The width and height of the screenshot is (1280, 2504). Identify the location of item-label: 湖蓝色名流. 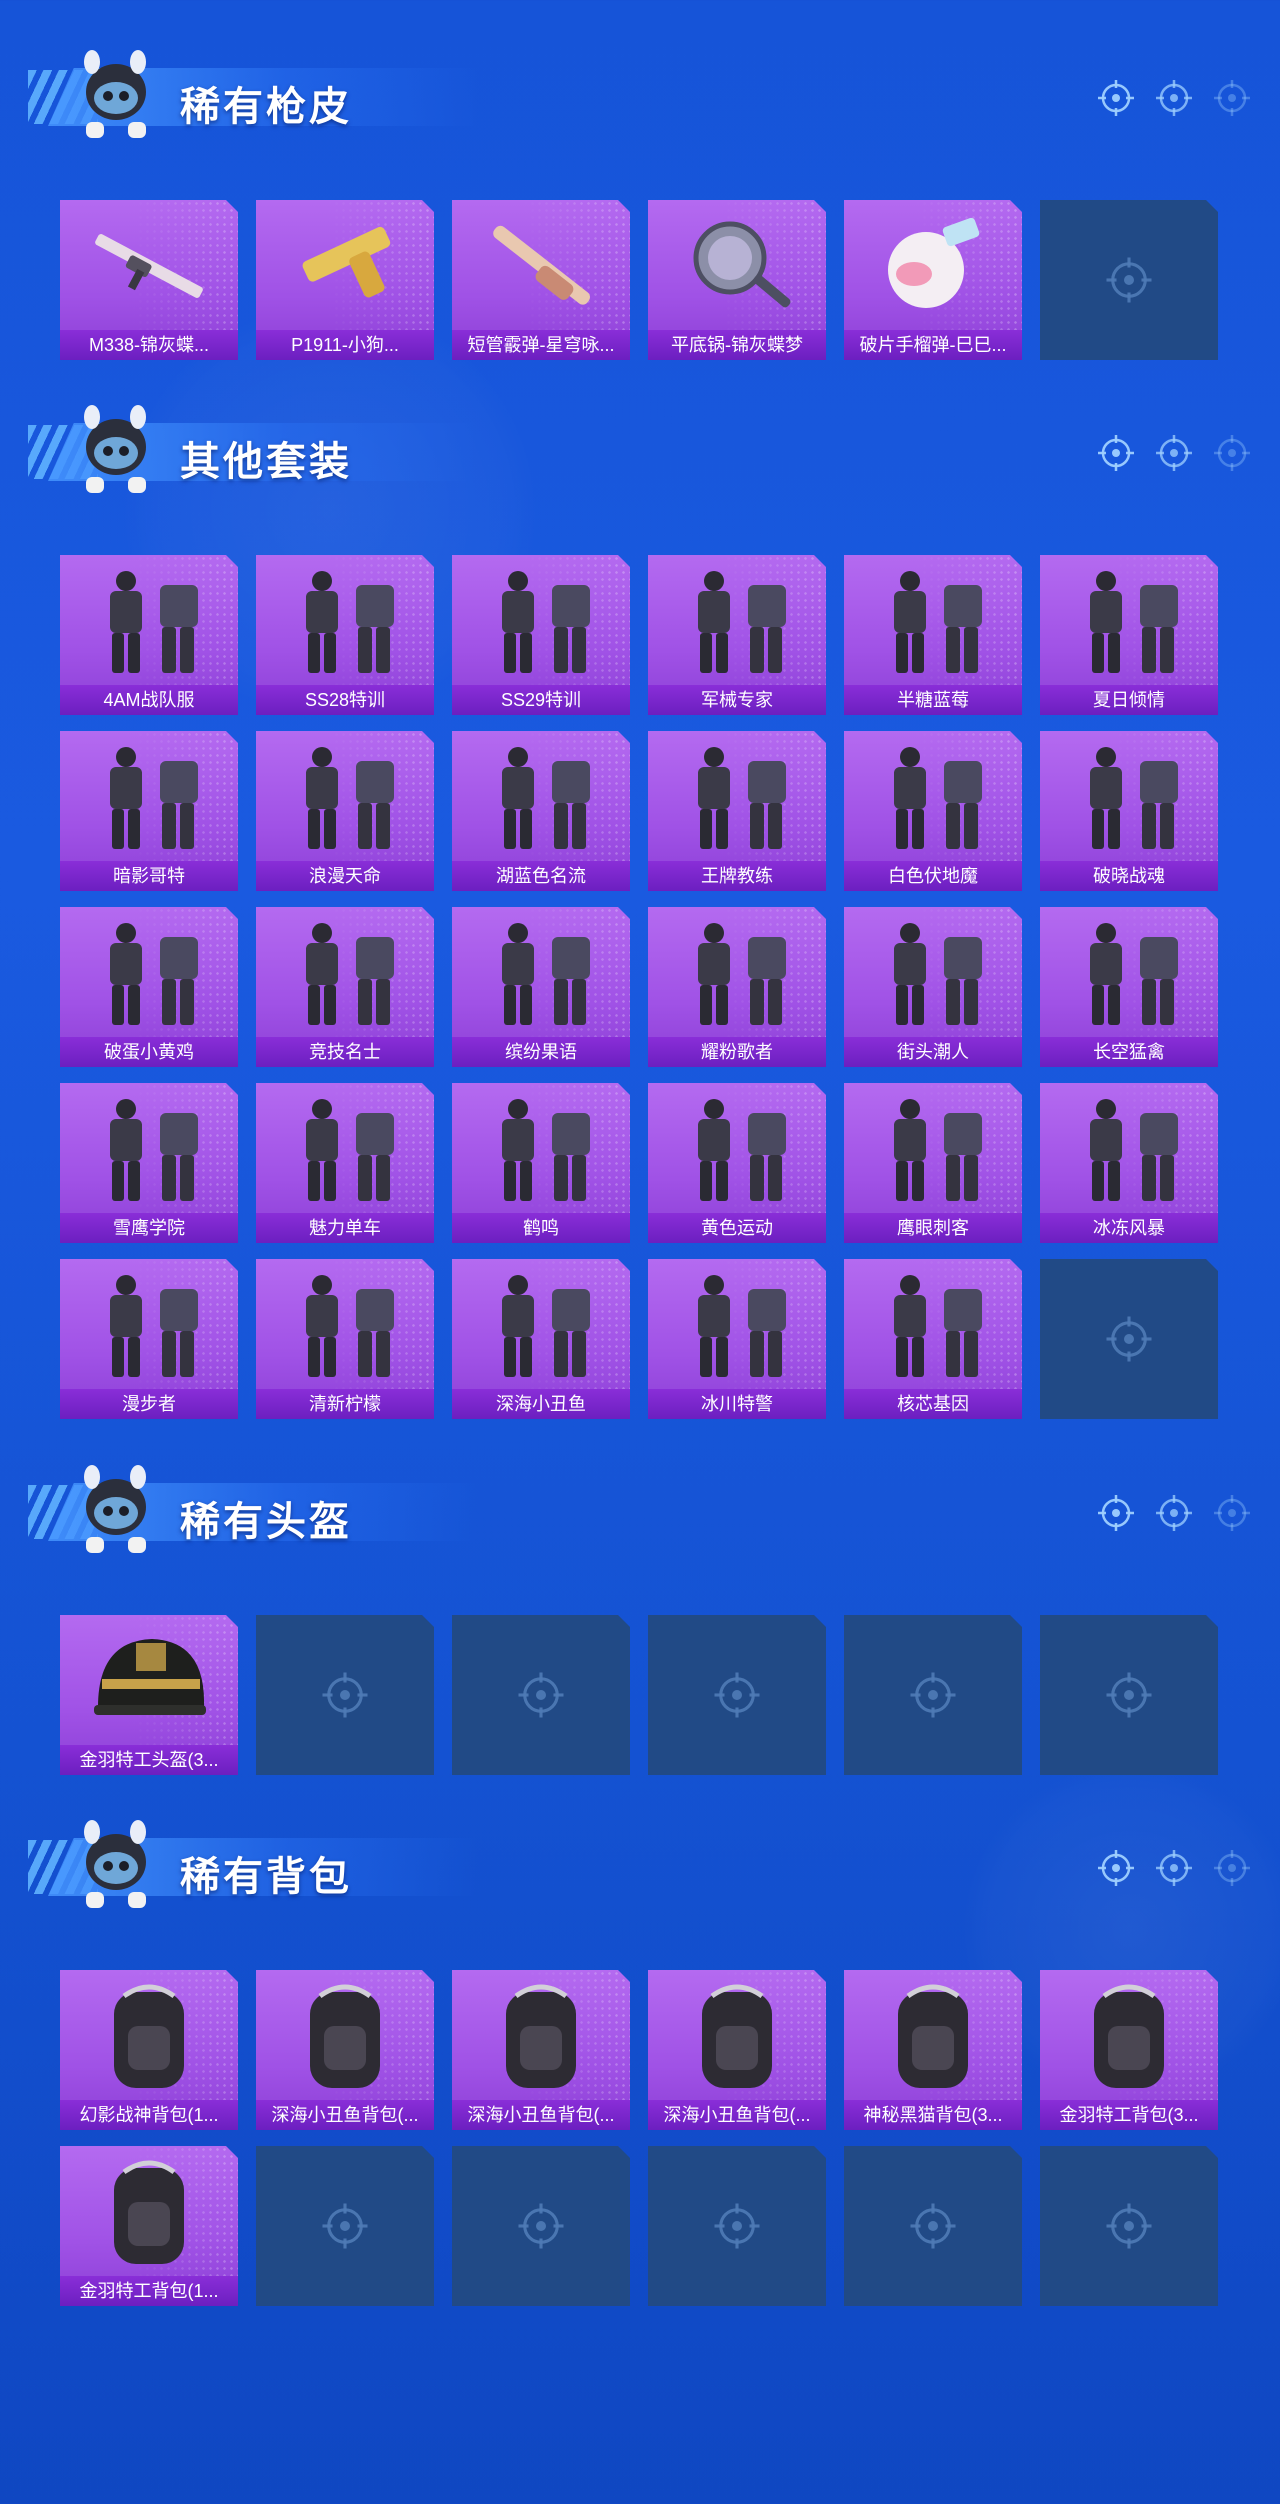
(541, 876).